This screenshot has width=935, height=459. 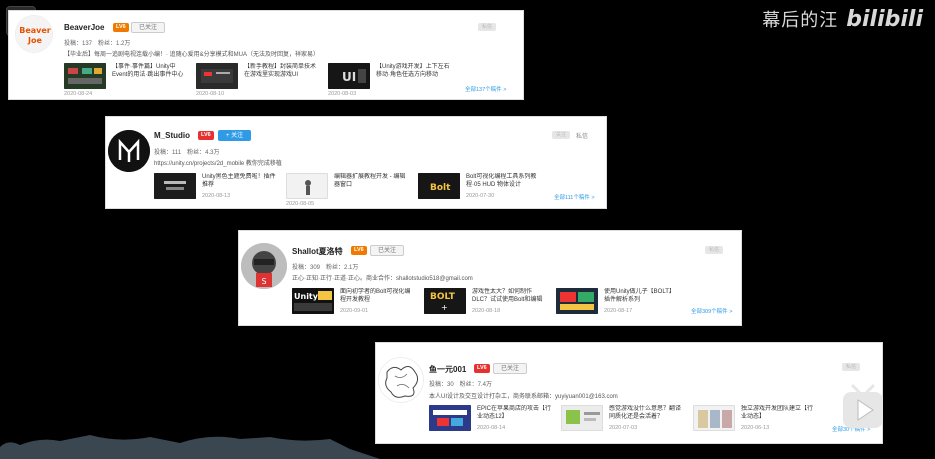 What do you see at coordinates (190, 447) in the screenshot?
I see `mountain-silhouette` at bounding box center [190, 447].